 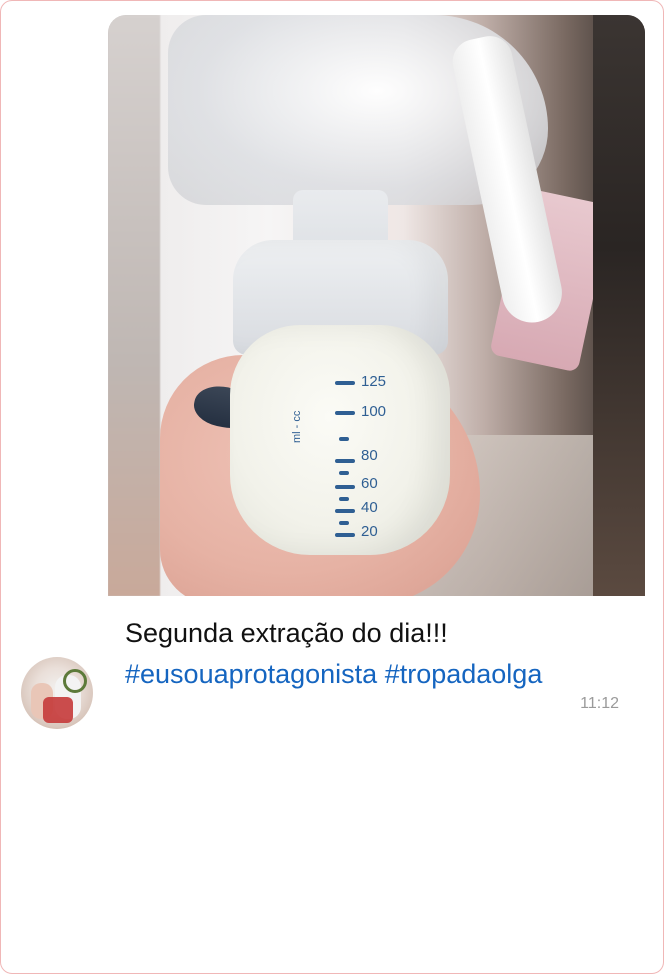 What do you see at coordinates (297, 426) in the screenshot?
I see `scale-unit: ml - cc` at bounding box center [297, 426].